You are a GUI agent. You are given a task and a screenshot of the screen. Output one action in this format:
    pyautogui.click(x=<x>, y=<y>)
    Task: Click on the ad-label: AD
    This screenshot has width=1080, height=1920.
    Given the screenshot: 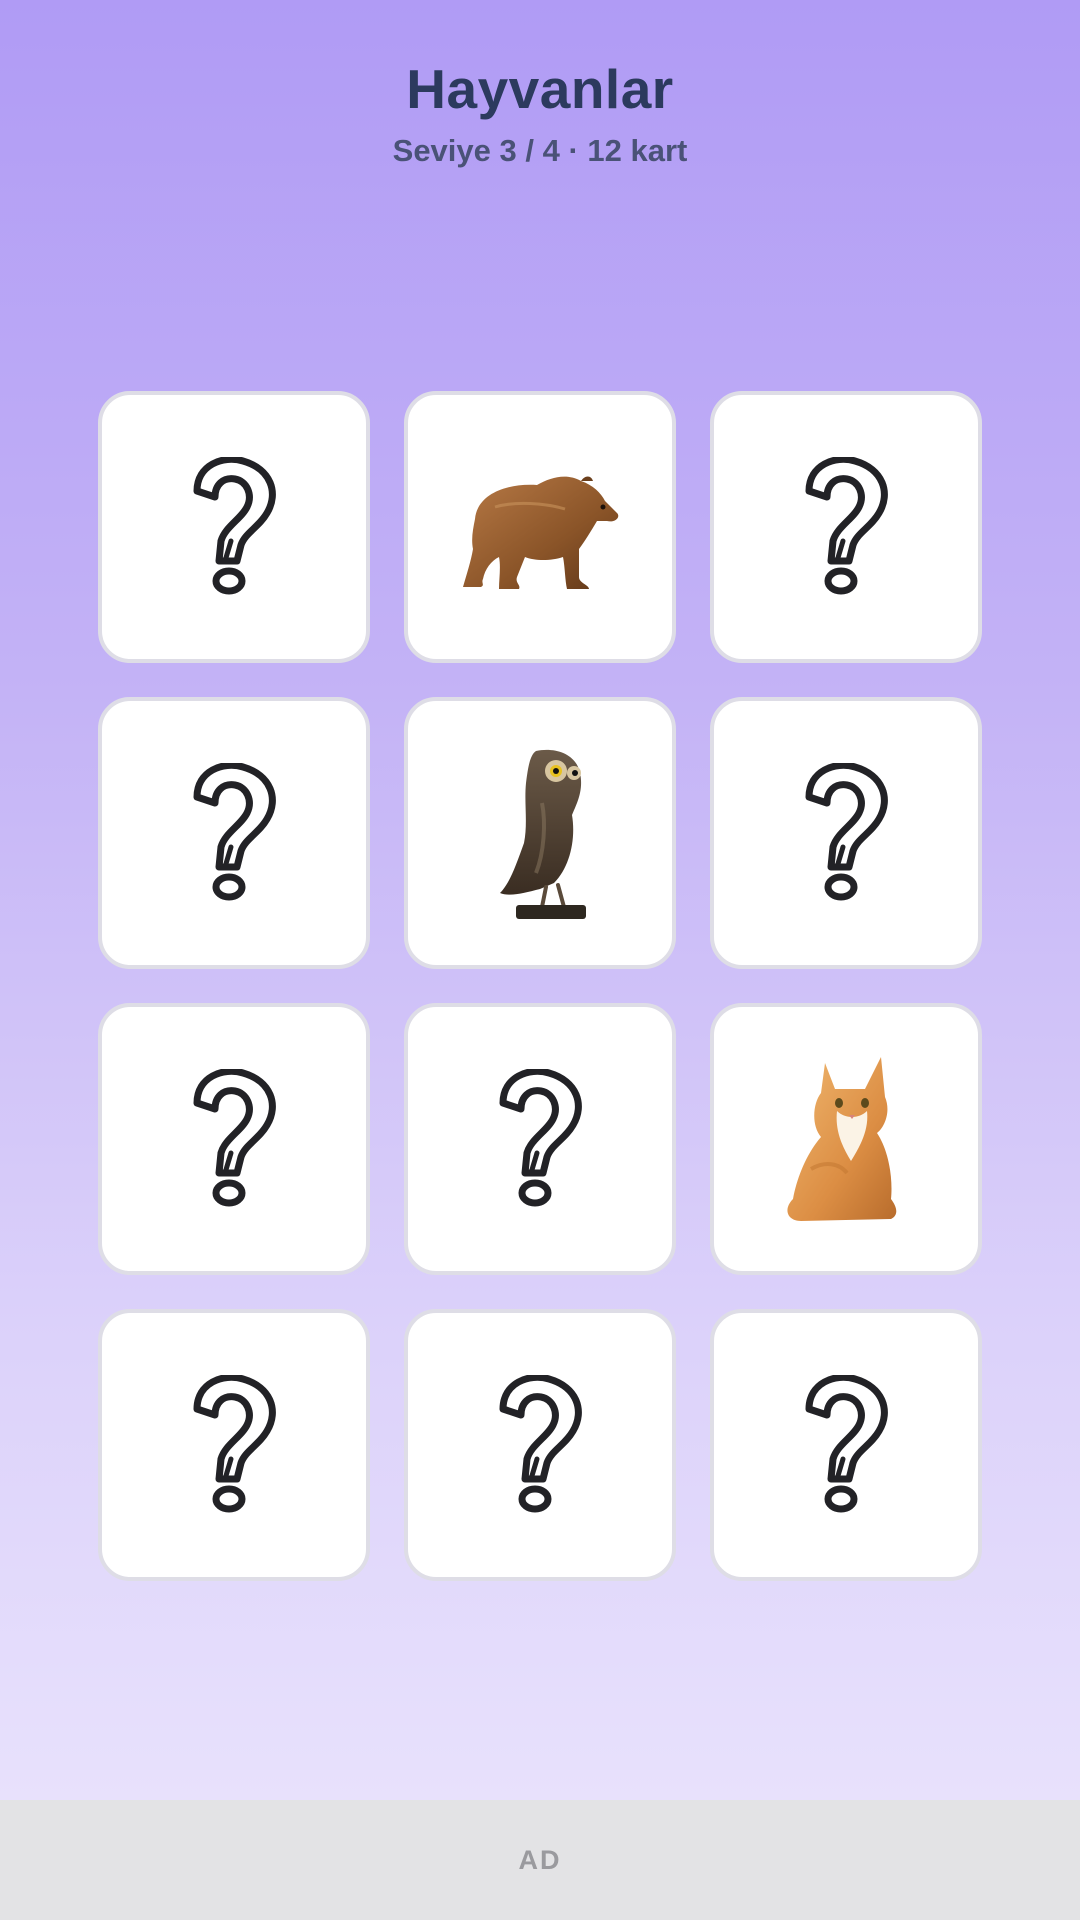 What is the action you would take?
    pyautogui.click(x=540, y=1859)
    